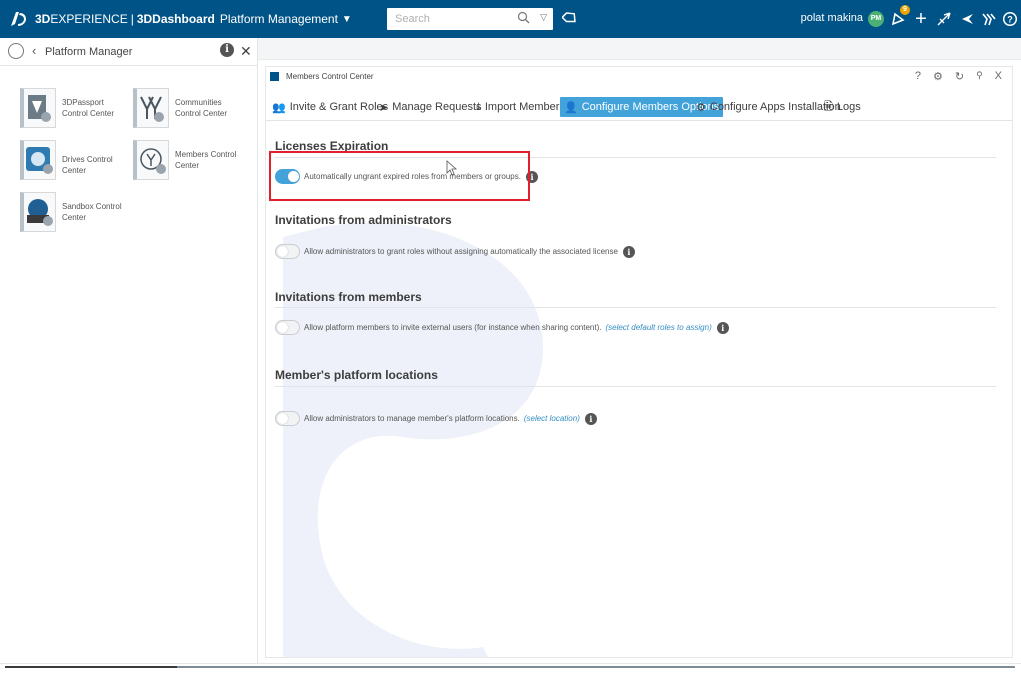 Image resolution: width=1021 pixels, height=679 pixels. What do you see at coordinates (998, 76) in the screenshot?
I see `close-icon: X` at bounding box center [998, 76].